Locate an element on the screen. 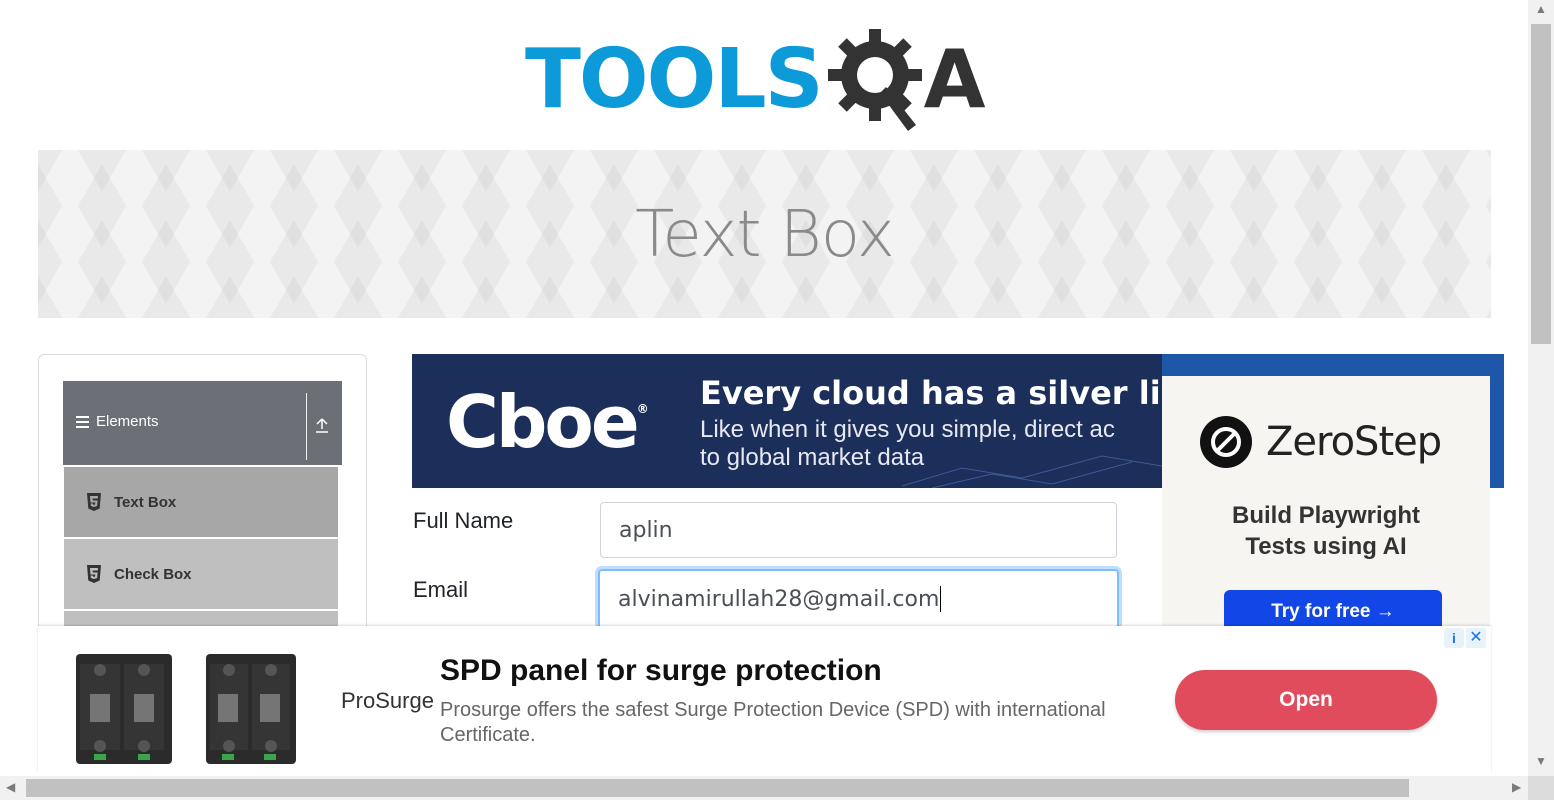  email-input: alvinamirullah28@gmail.com is located at coordinates (858, 599).